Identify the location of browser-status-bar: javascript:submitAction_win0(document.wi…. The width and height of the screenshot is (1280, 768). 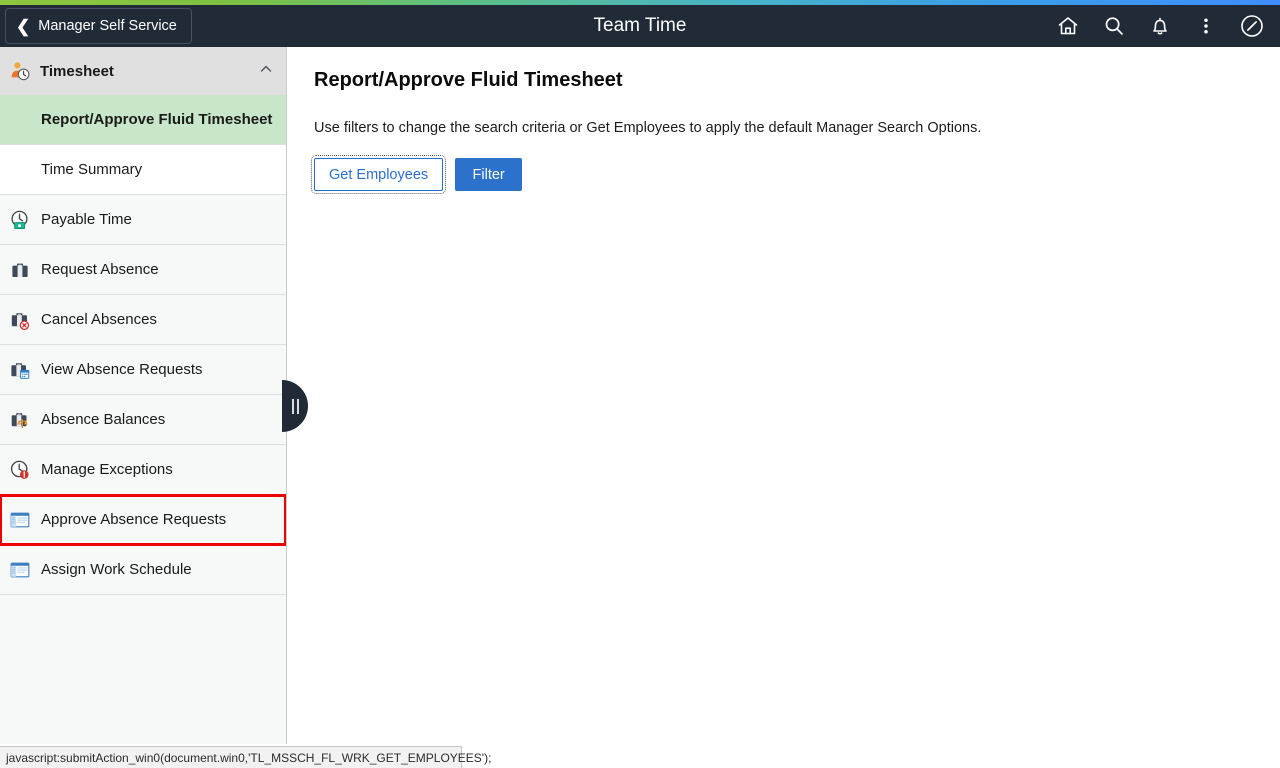
(245, 757).